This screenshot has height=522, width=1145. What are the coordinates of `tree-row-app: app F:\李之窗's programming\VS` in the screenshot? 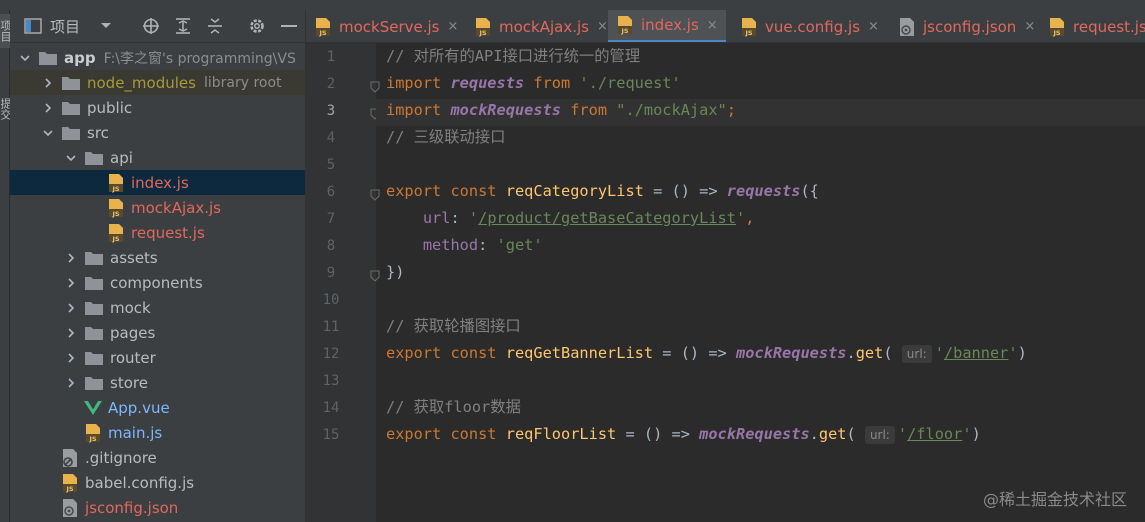 It's located at (157, 57).